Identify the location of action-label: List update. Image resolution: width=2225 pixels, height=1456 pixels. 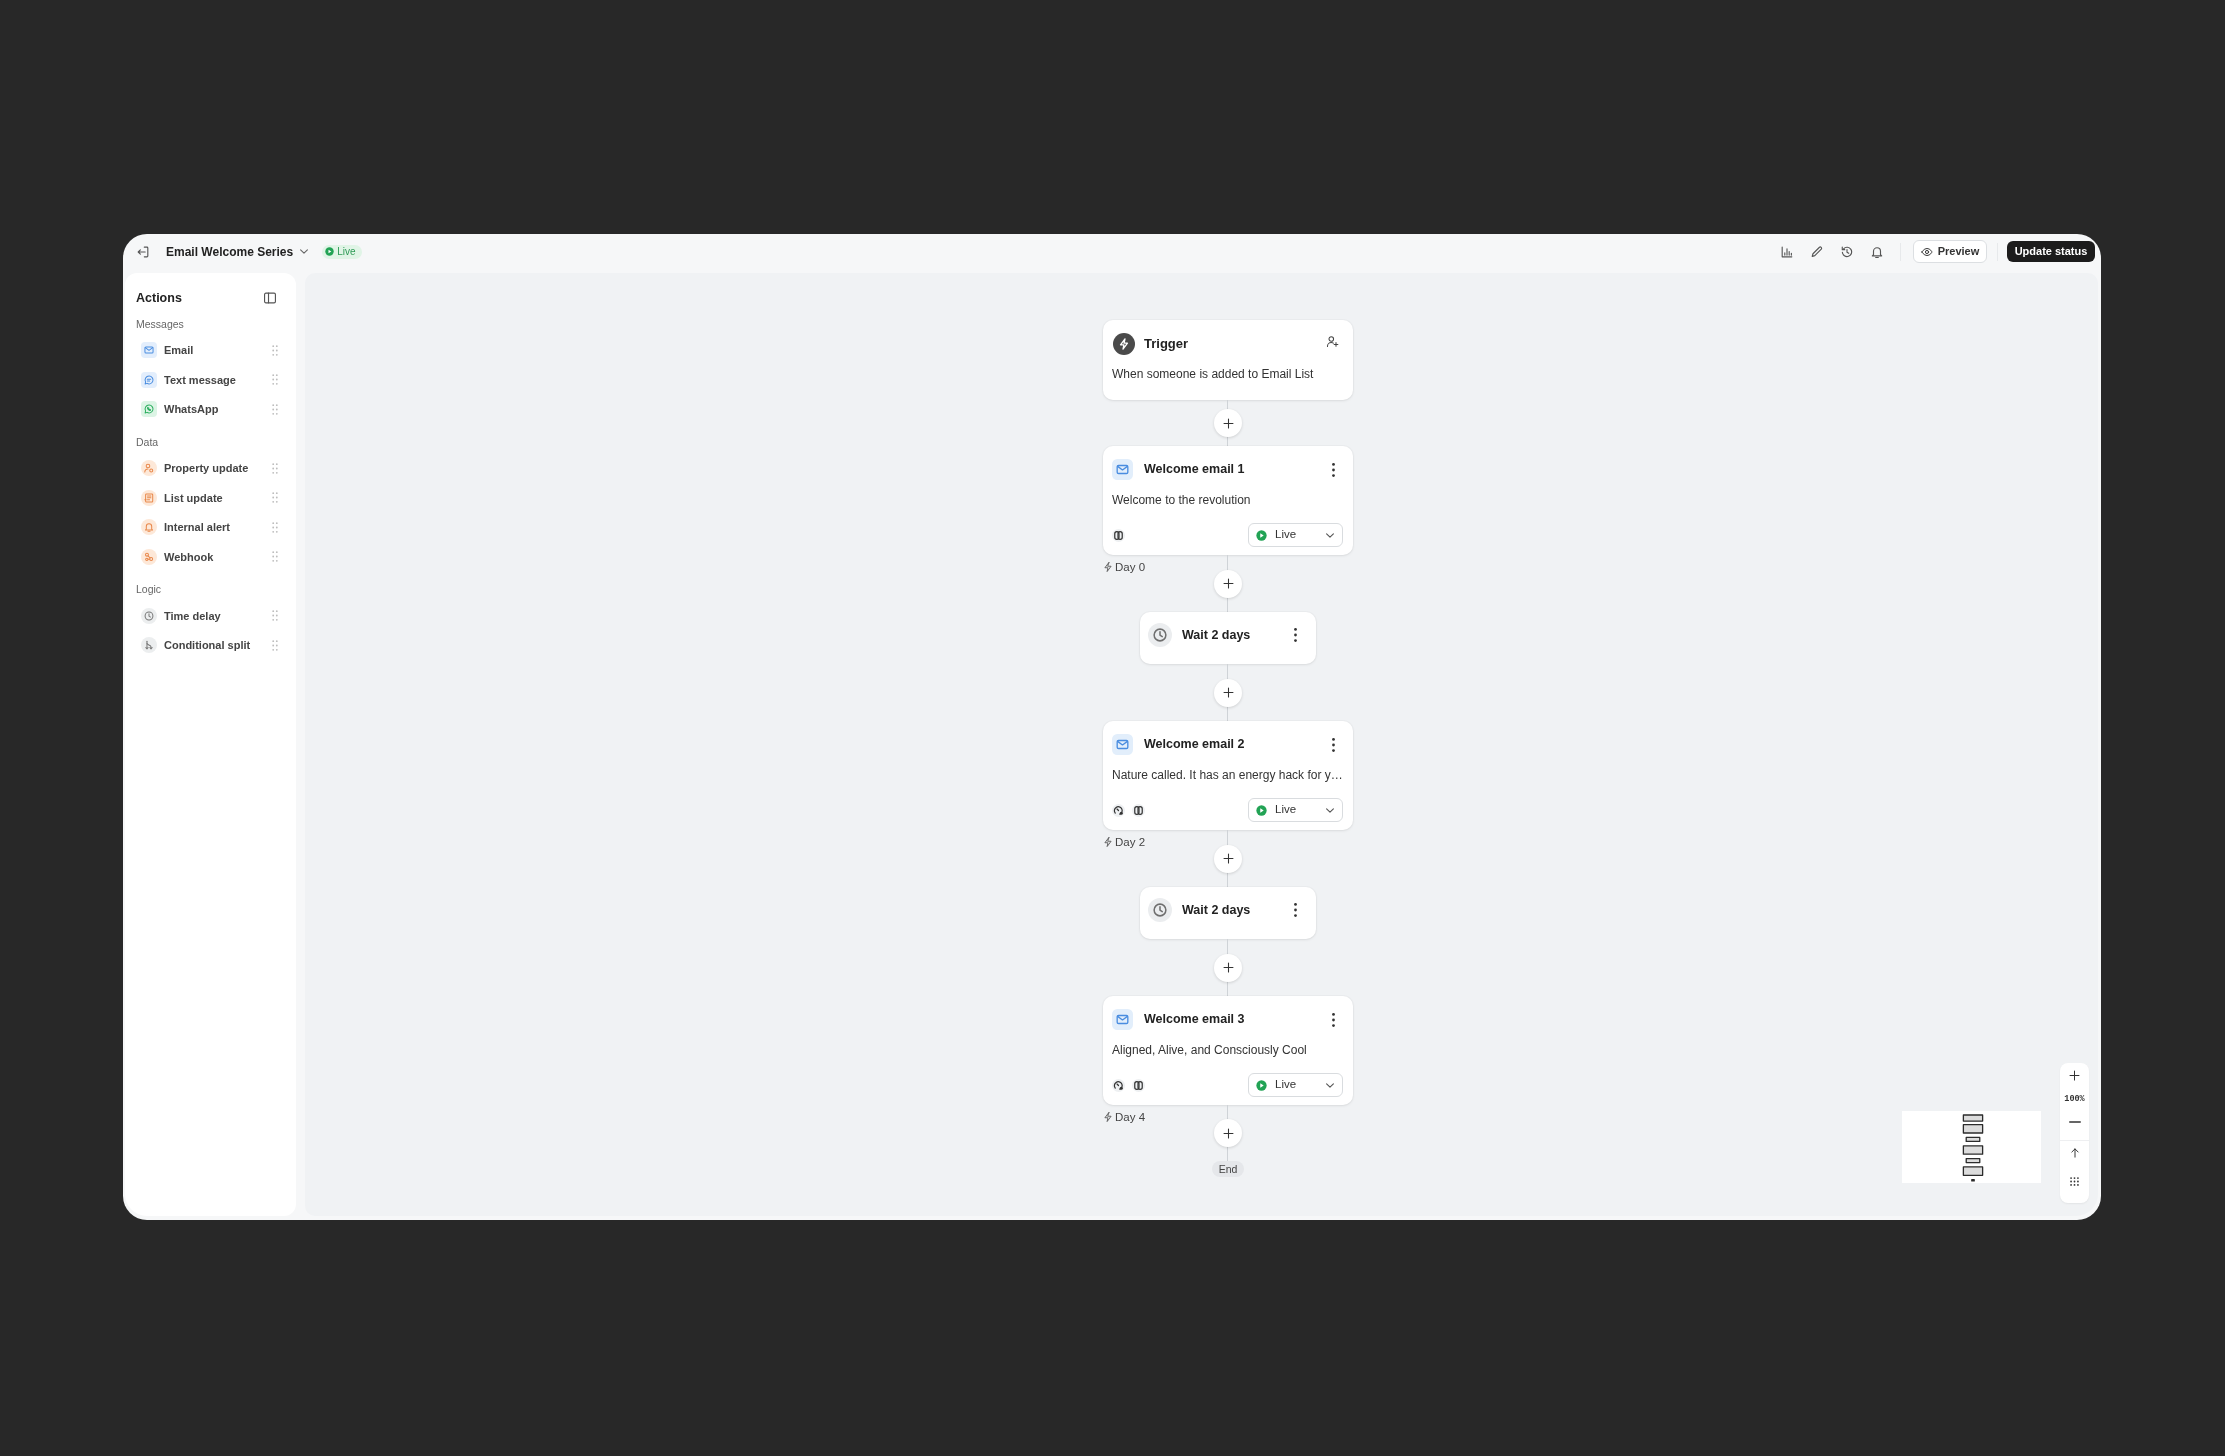
(193, 497).